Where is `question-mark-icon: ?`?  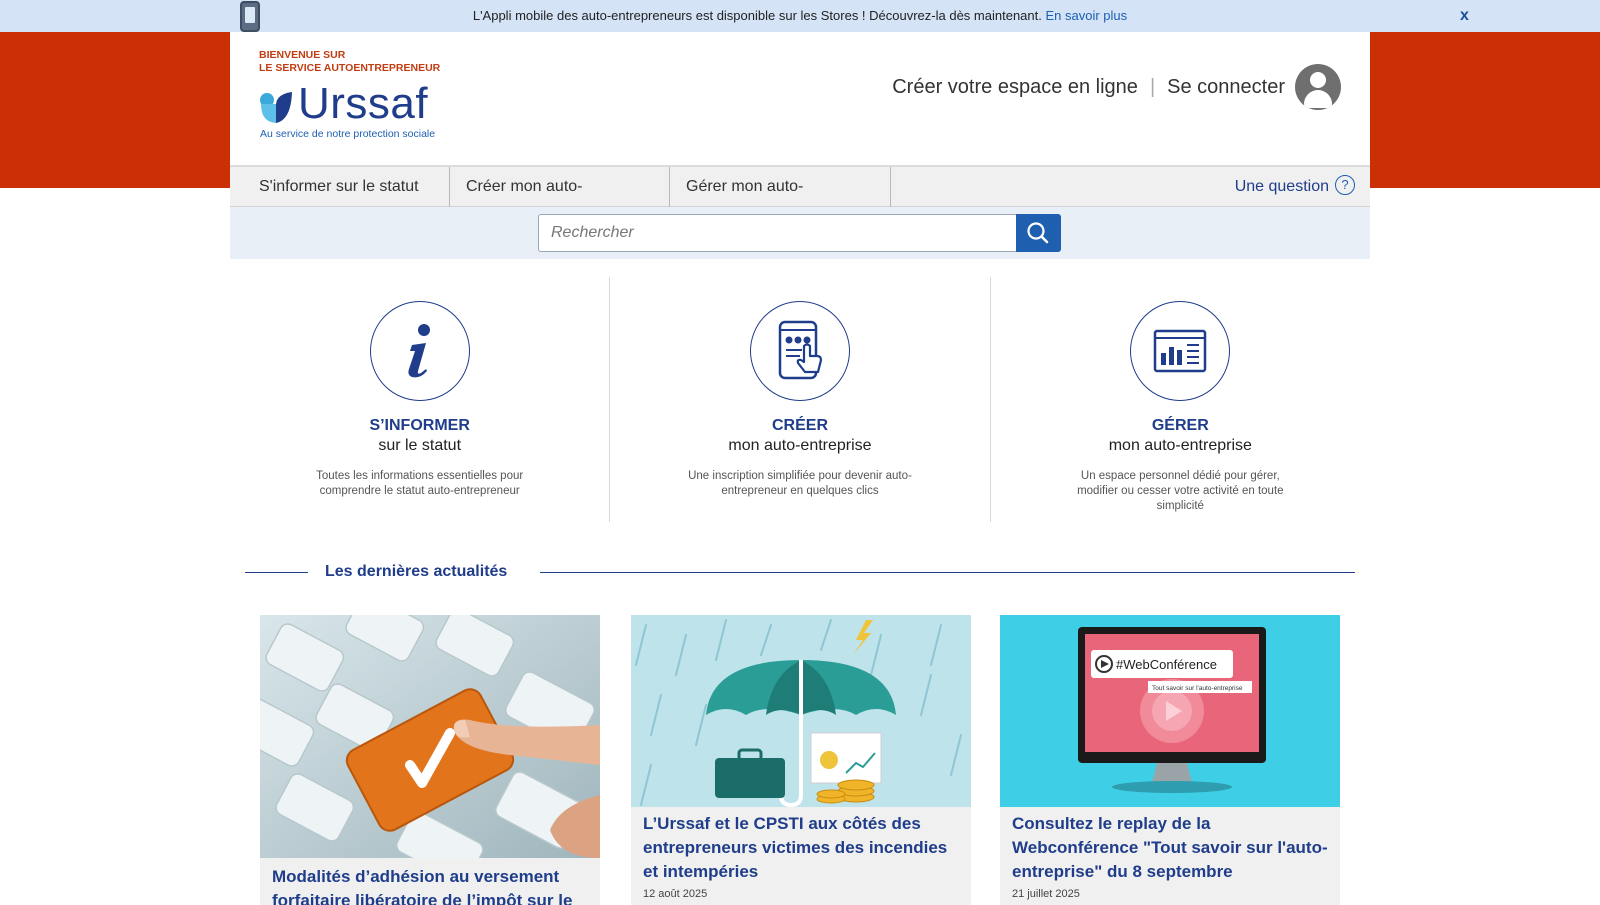
question-mark-icon: ? is located at coordinates (1345, 185).